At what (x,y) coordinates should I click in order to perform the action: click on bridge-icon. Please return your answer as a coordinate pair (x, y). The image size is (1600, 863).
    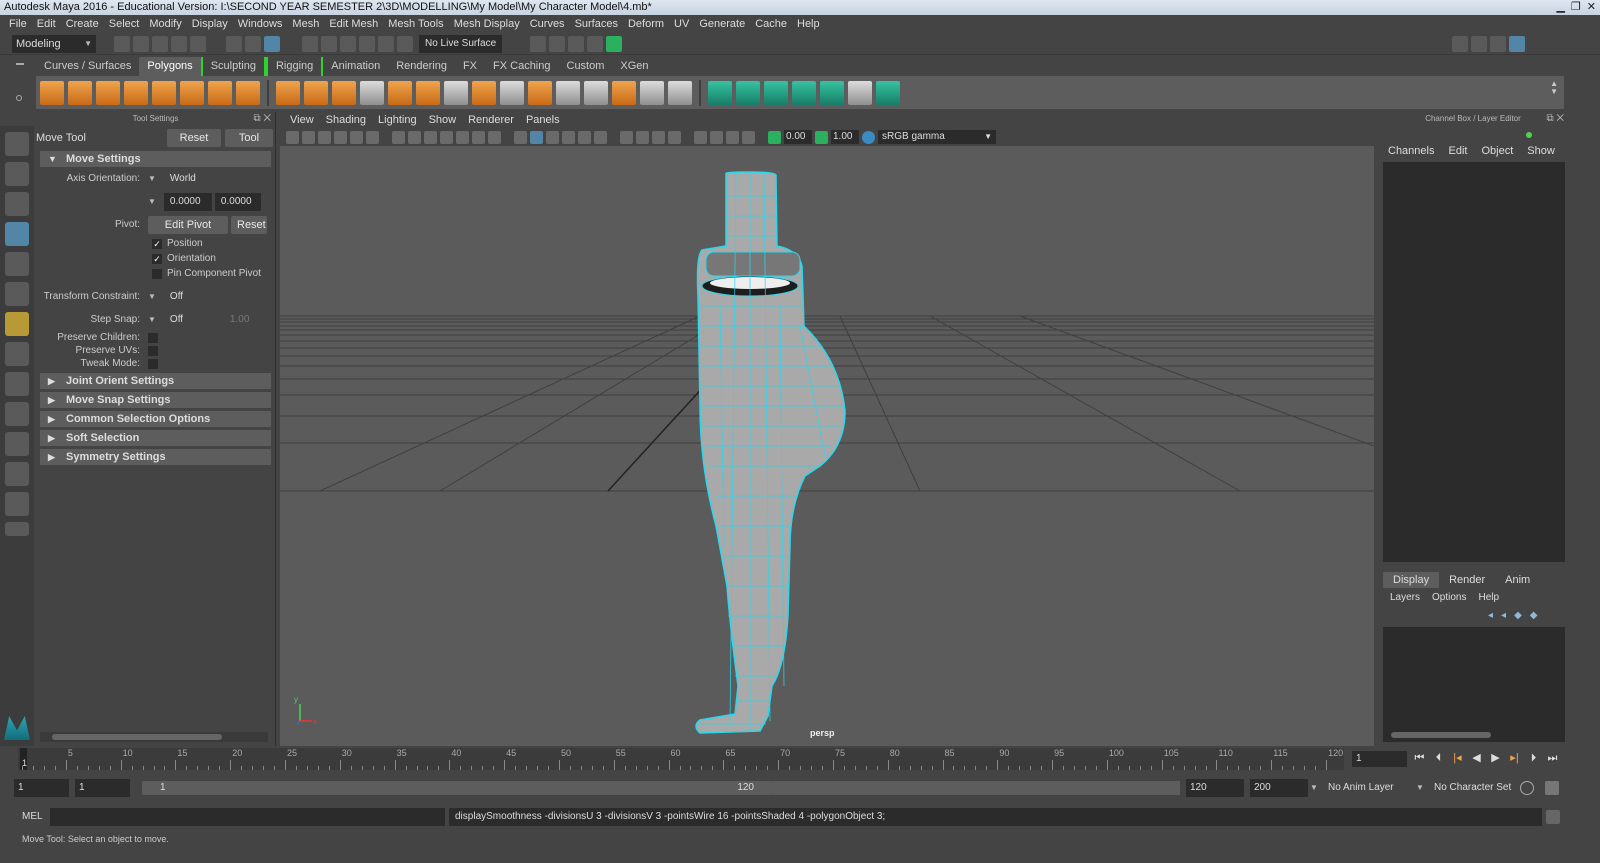
    Looking at the image, I should click on (456, 92).